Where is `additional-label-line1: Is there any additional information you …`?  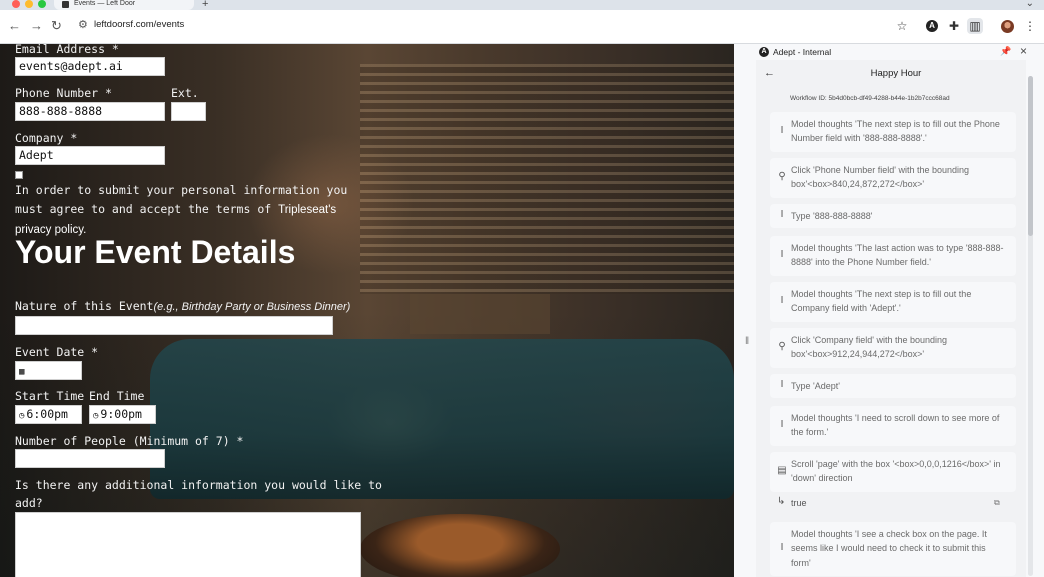
additional-label-line1: Is there any additional information you … is located at coordinates (198, 485).